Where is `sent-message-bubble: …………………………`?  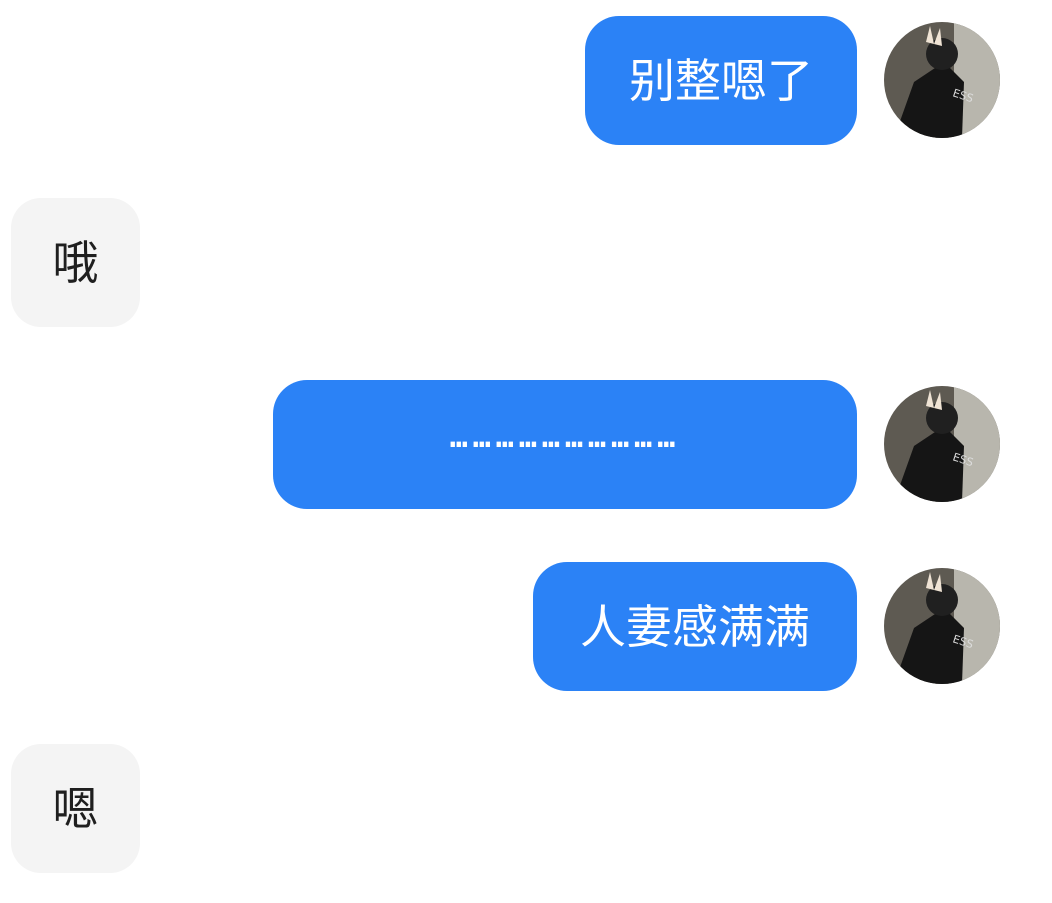
sent-message-bubble: ………………………… is located at coordinates (565, 444).